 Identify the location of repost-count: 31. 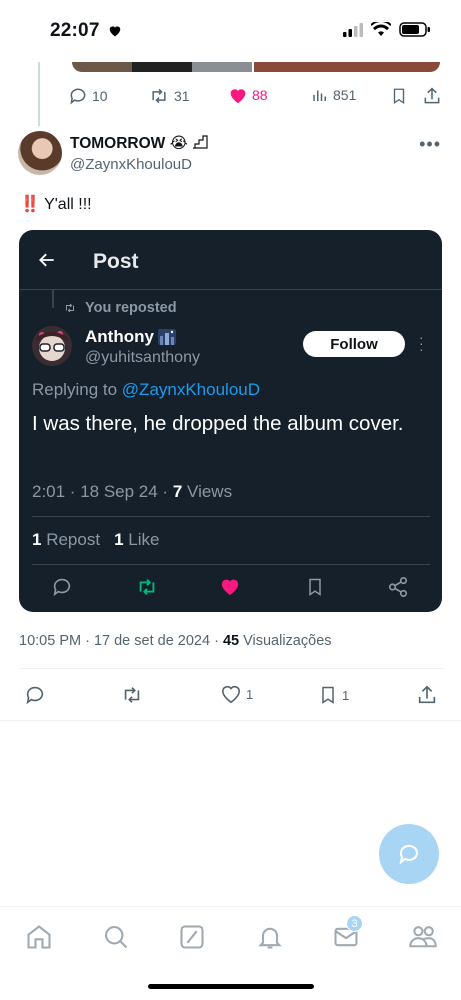
(182, 96).